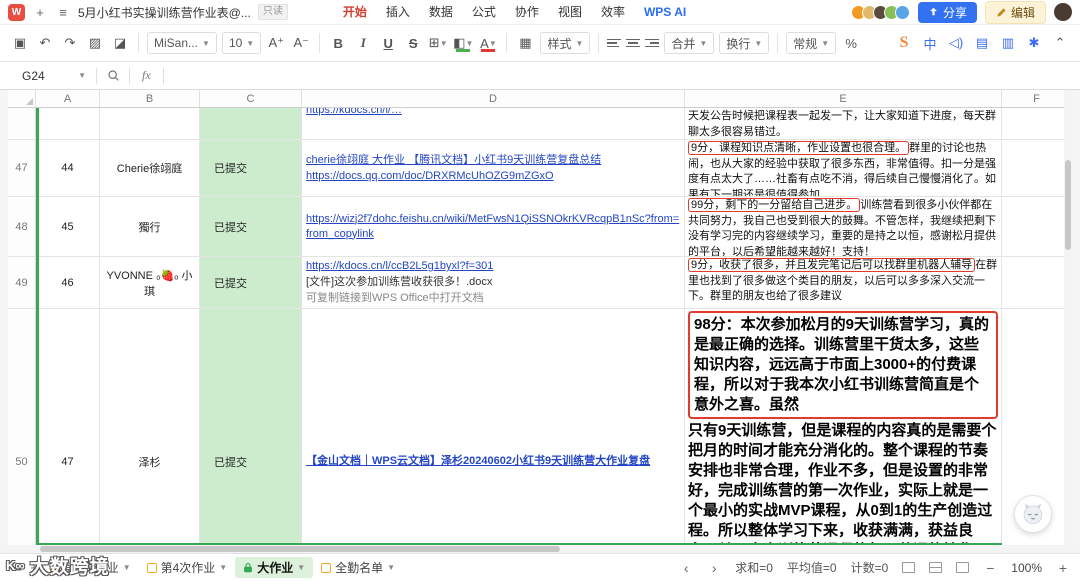 This screenshot has width=1080, height=581. Describe the element at coordinates (251, 98) in the screenshot. I see `column-header-c: C` at that location.